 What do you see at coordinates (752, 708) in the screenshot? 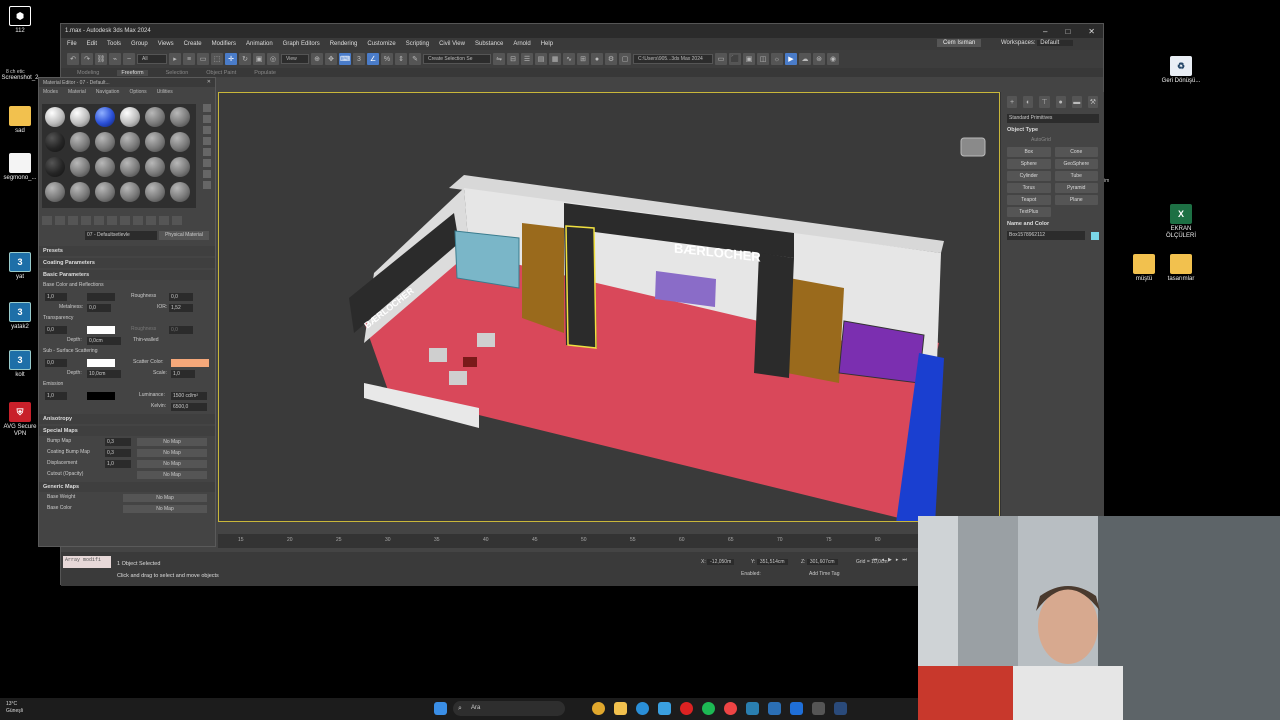
I see `3dsmax-taskbar-icon` at bounding box center [752, 708].